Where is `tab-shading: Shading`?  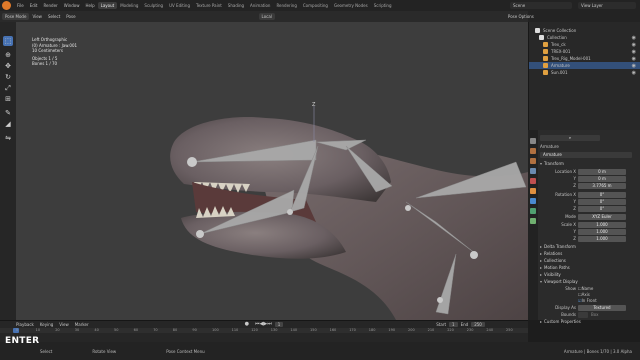
tab-shading: Shading is located at coordinates (236, 5).